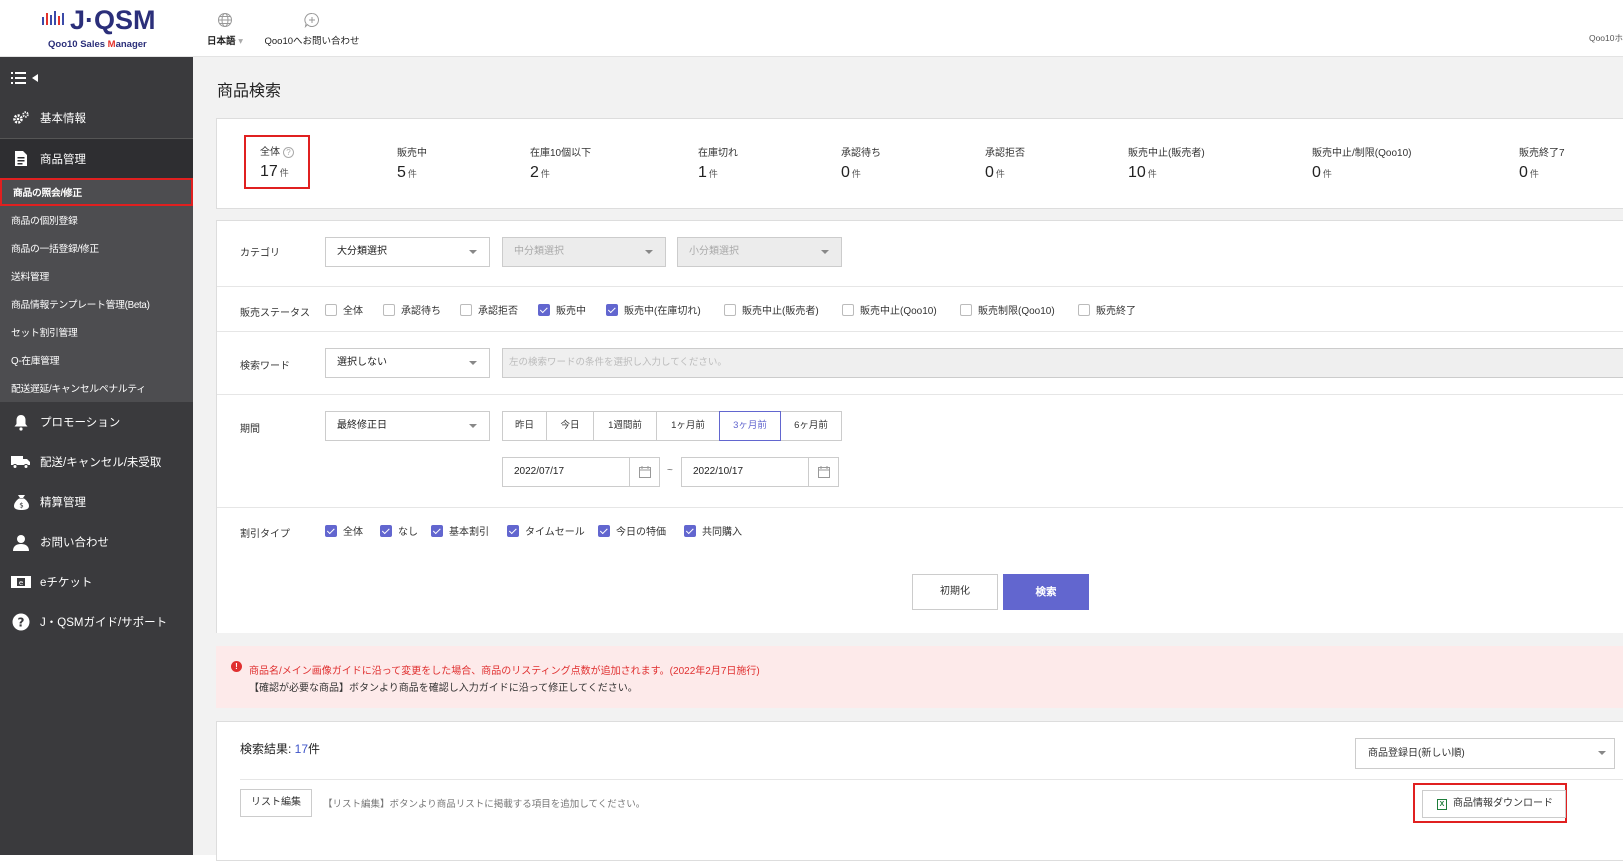 The width and height of the screenshot is (1623, 861). Describe the element at coordinates (96, 192) in the screenshot. I see `sidebar-item-product-view-edit: 商品の照会/修正` at that location.